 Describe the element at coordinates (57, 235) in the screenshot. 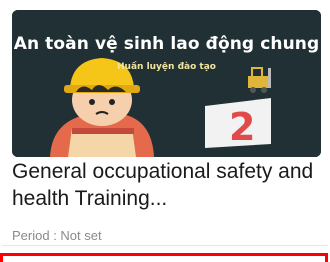

I see `period-label: Period : Not set` at that location.